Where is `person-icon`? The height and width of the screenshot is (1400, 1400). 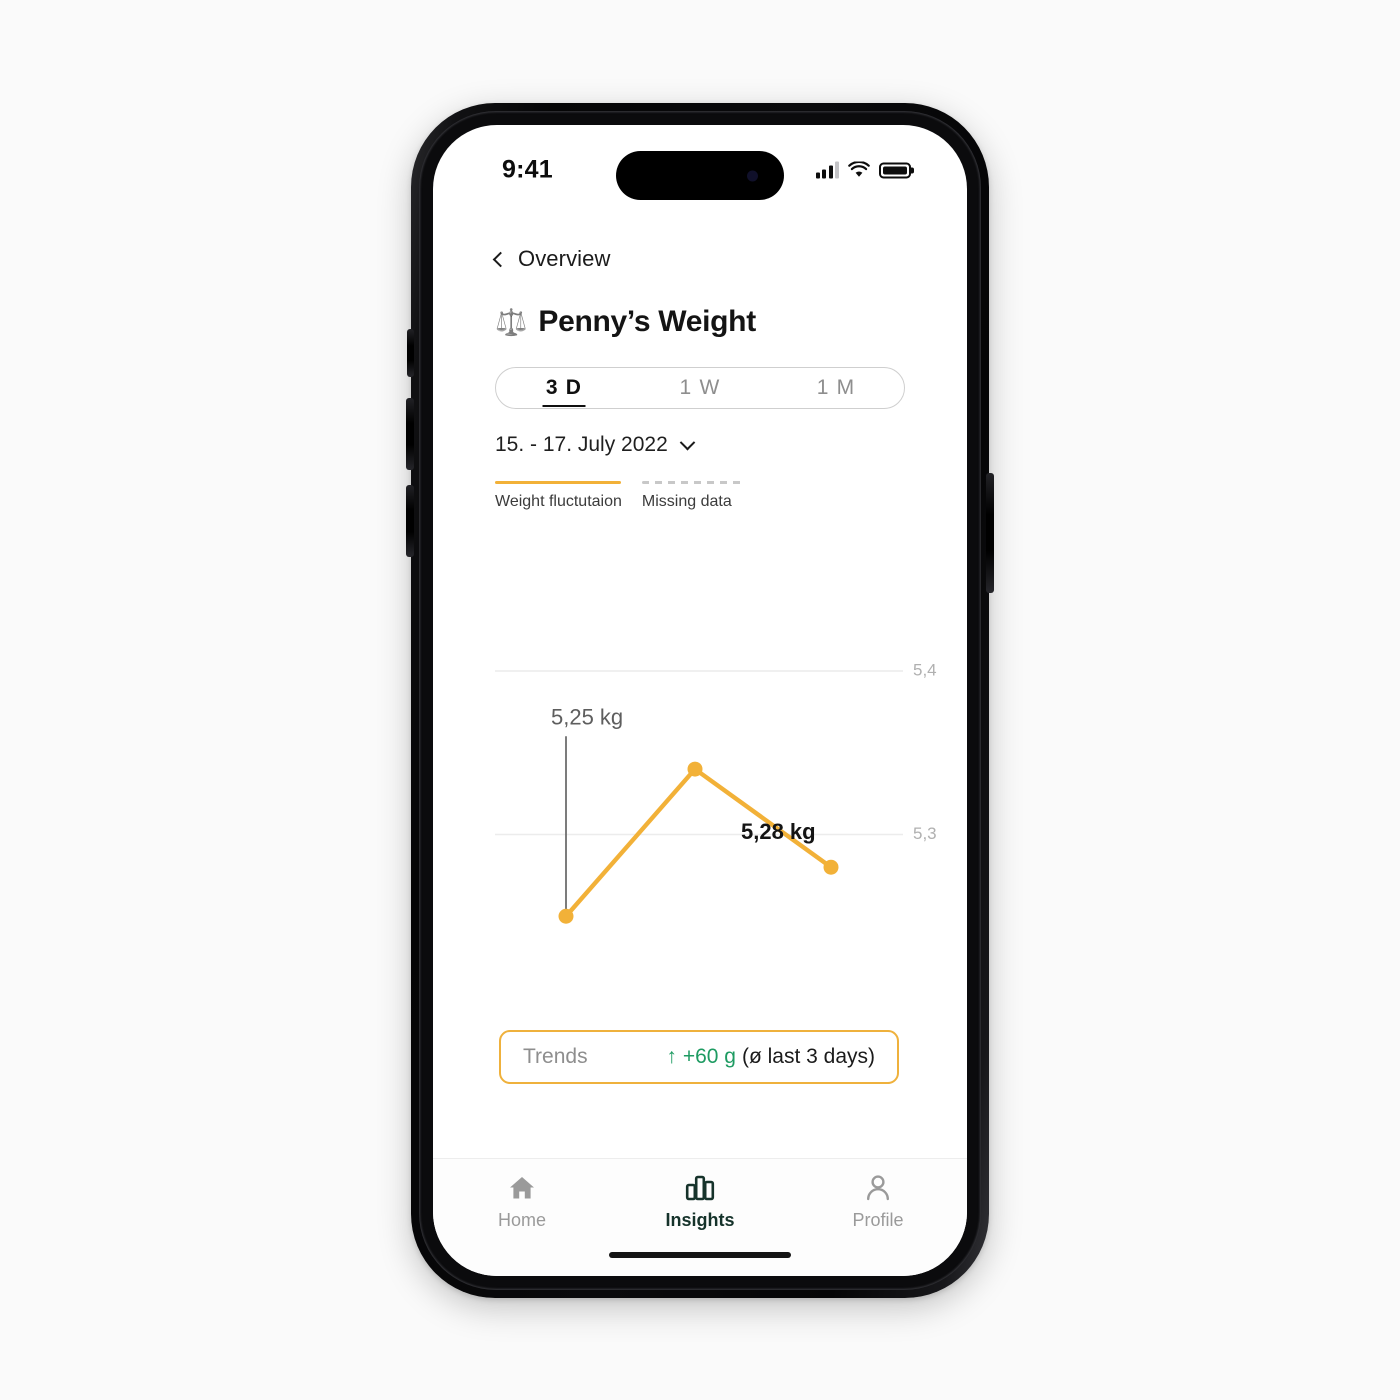
person-icon is located at coordinates (878, 1188).